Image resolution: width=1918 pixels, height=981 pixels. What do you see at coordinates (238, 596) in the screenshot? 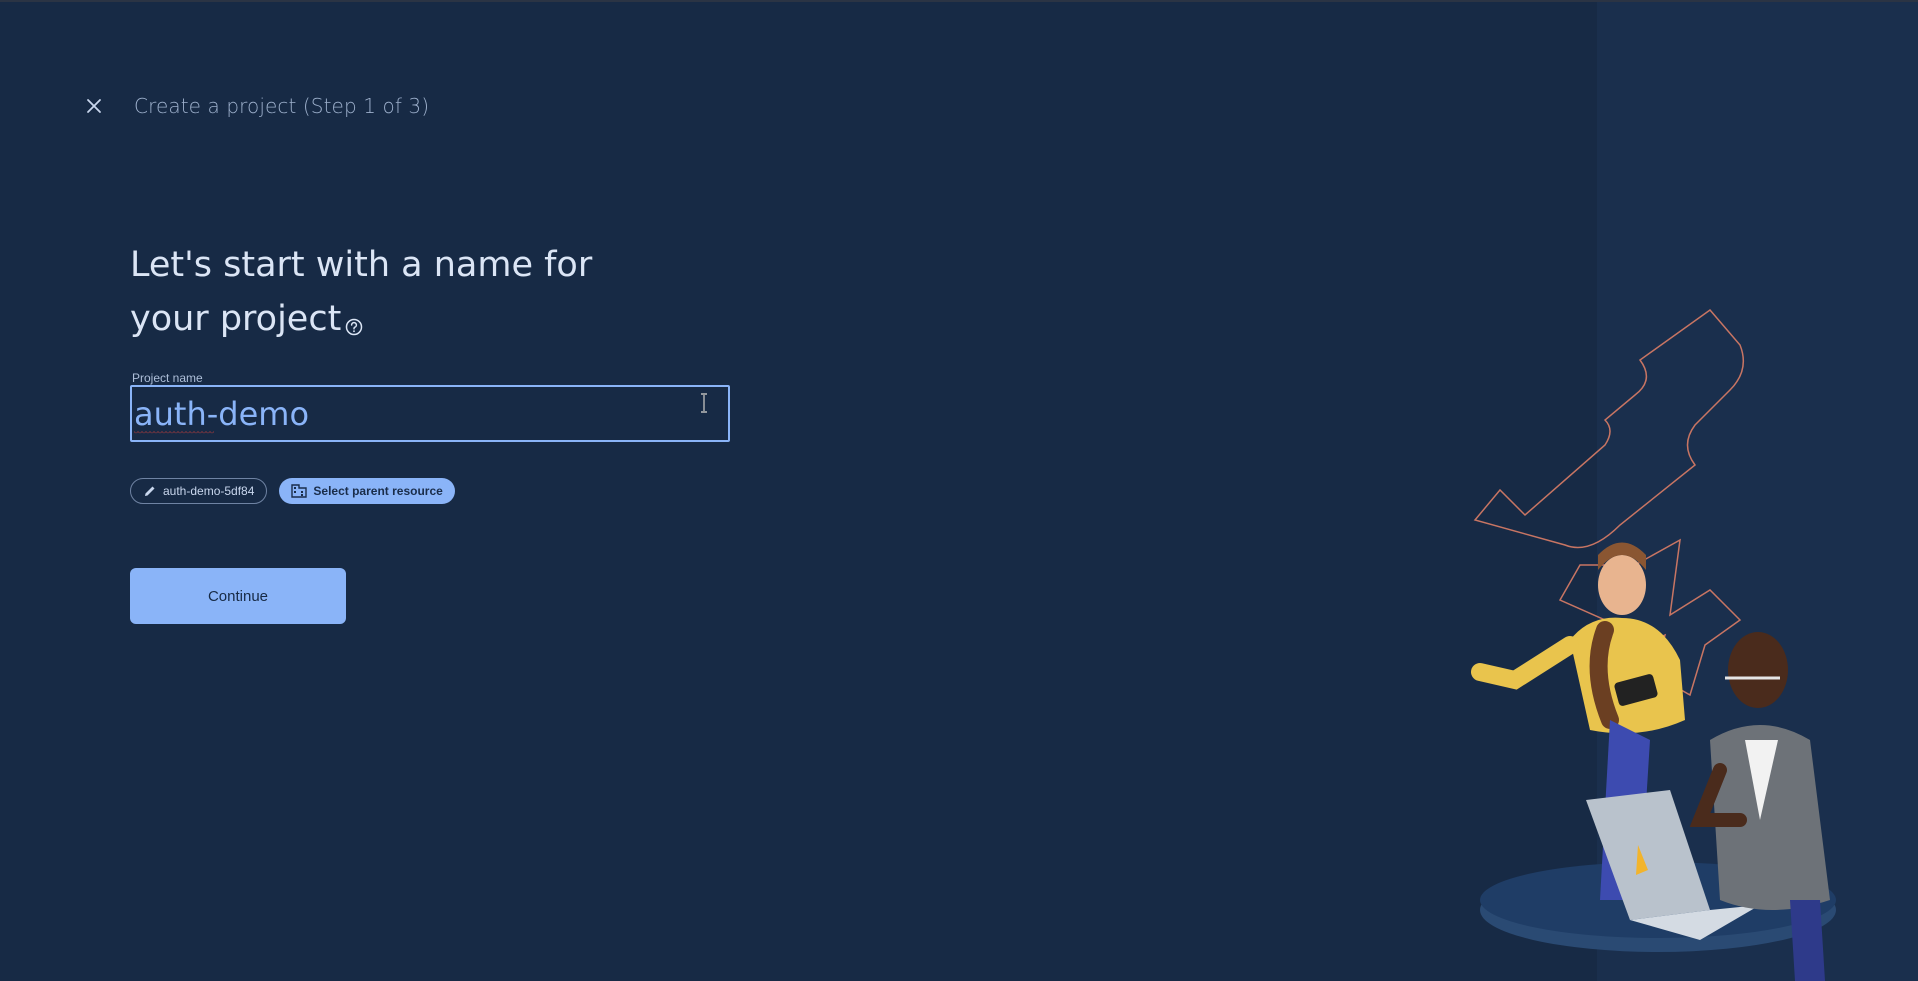
I see `continue-button: Continue` at bounding box center [238, 596].